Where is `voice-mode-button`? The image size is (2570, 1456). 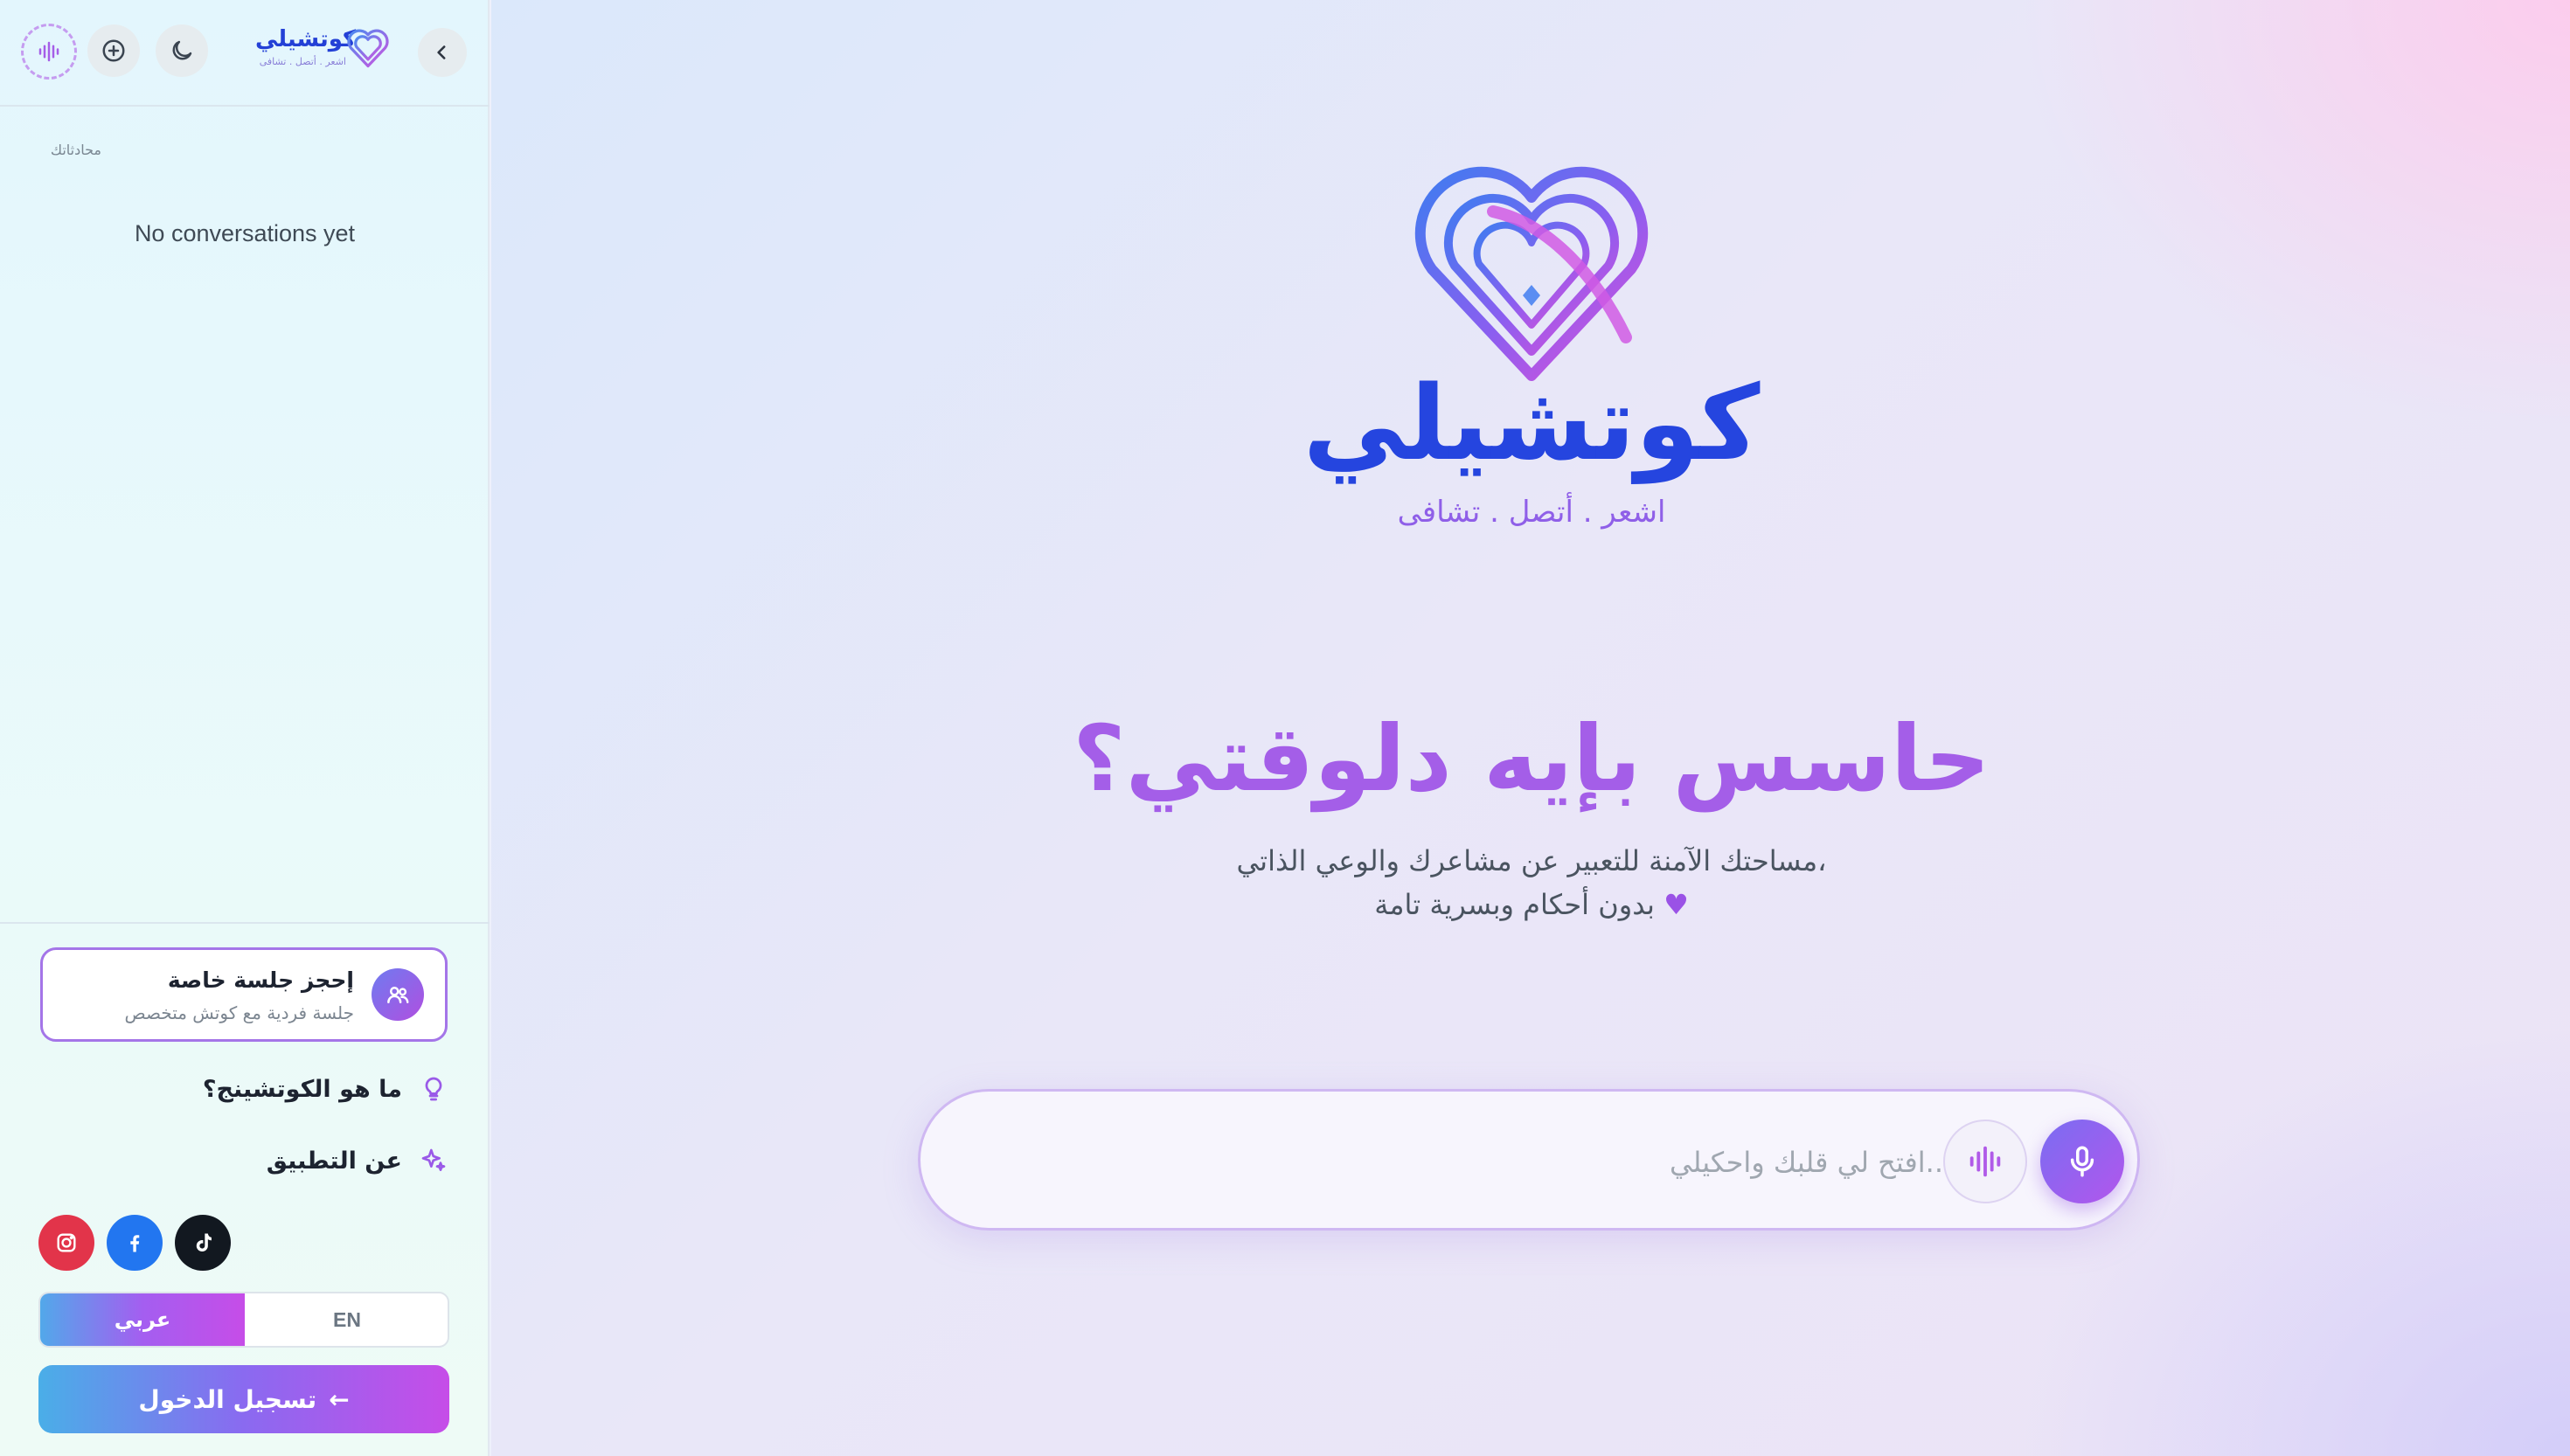
voice-mode-button is located at coordinates (49, 52).